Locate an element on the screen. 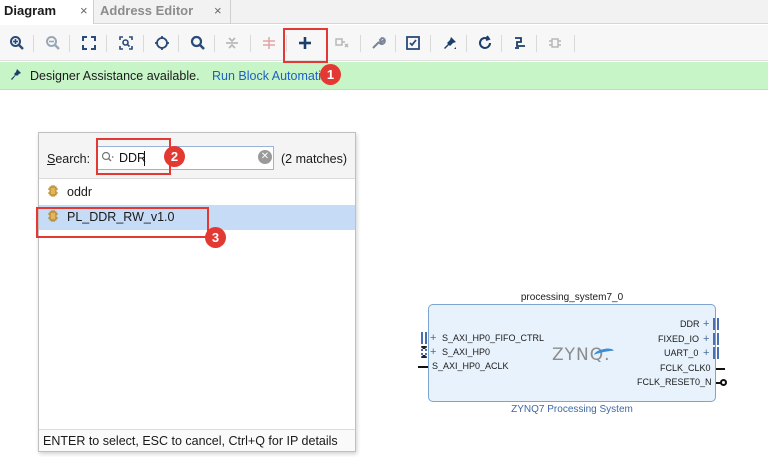 Image resolution: width=768 pixels, height=457 pixels. block-subtitle: ZYNQ7 Processing System is located at coordinates (572, 409).